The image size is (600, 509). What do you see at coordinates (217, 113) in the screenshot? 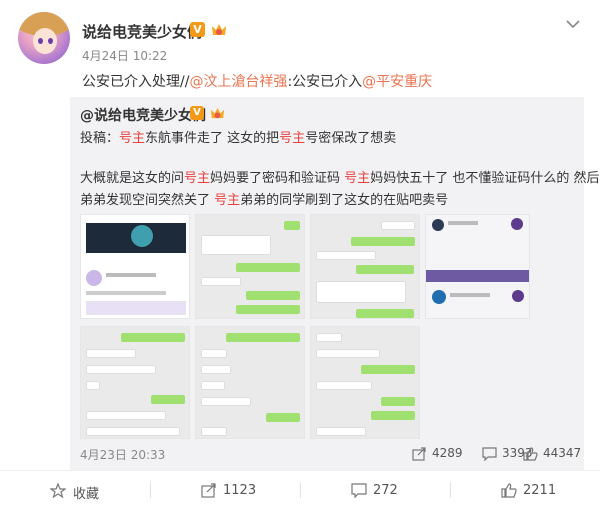
I see `repost-member-level-icon` at bounding box center [217, 113].